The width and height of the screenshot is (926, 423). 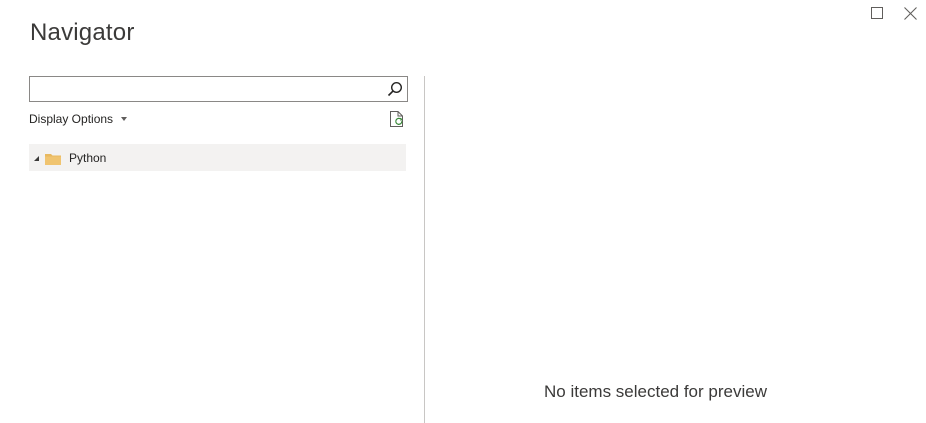 I want to click on window-title: Navigator, so click(x=82, y=32).